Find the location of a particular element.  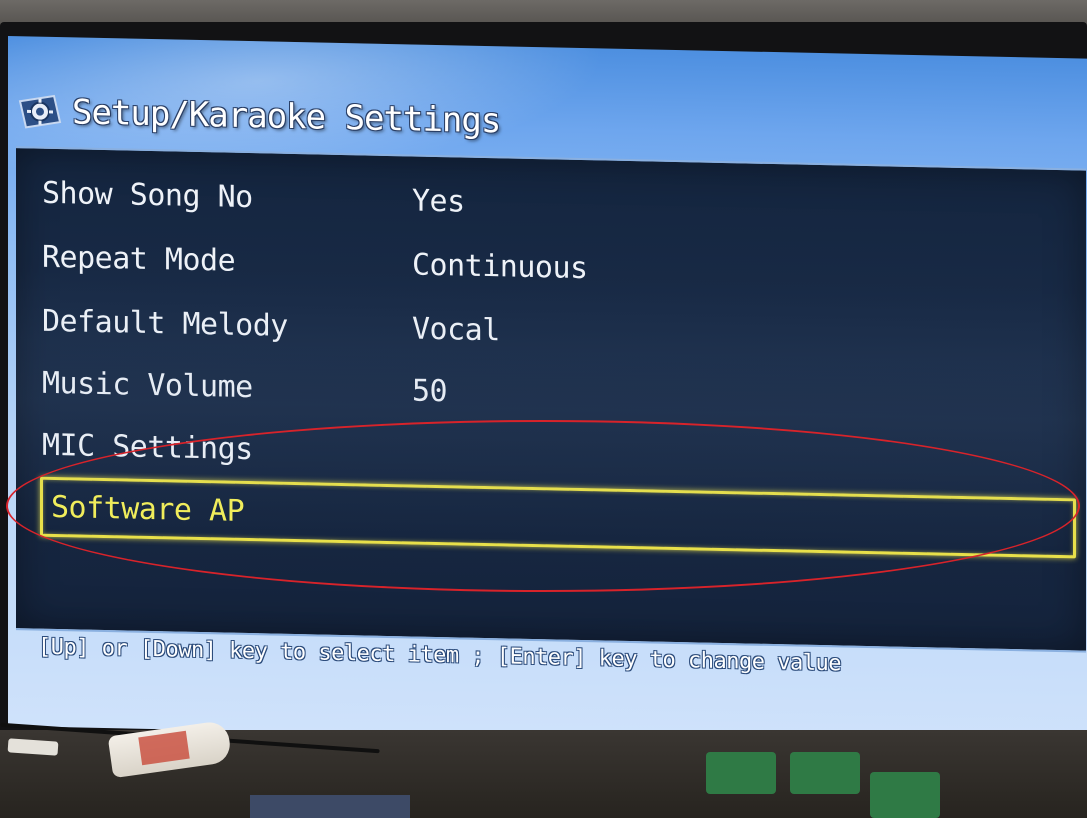

menu-item-value: 50 is located at coordinates (430, 390).